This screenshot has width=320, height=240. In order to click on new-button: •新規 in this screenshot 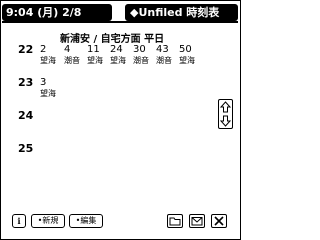, I will do `click(48, 221)`.